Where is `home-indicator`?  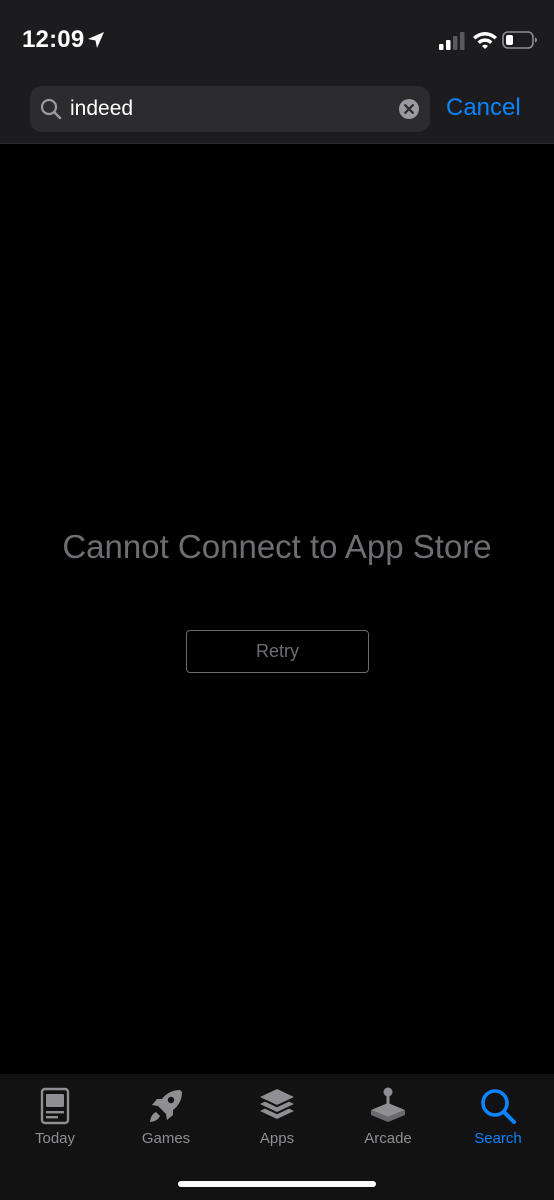 home-indicator is located at coordinates (277, 1184).